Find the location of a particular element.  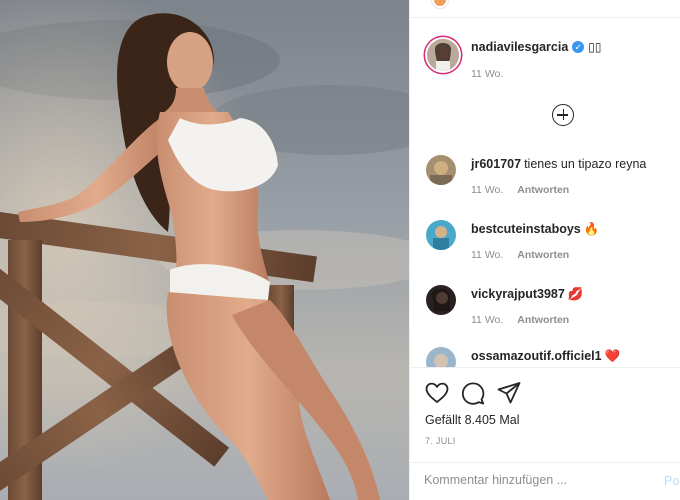

post-date: 7. JULI is located at coordinates (440, 441).